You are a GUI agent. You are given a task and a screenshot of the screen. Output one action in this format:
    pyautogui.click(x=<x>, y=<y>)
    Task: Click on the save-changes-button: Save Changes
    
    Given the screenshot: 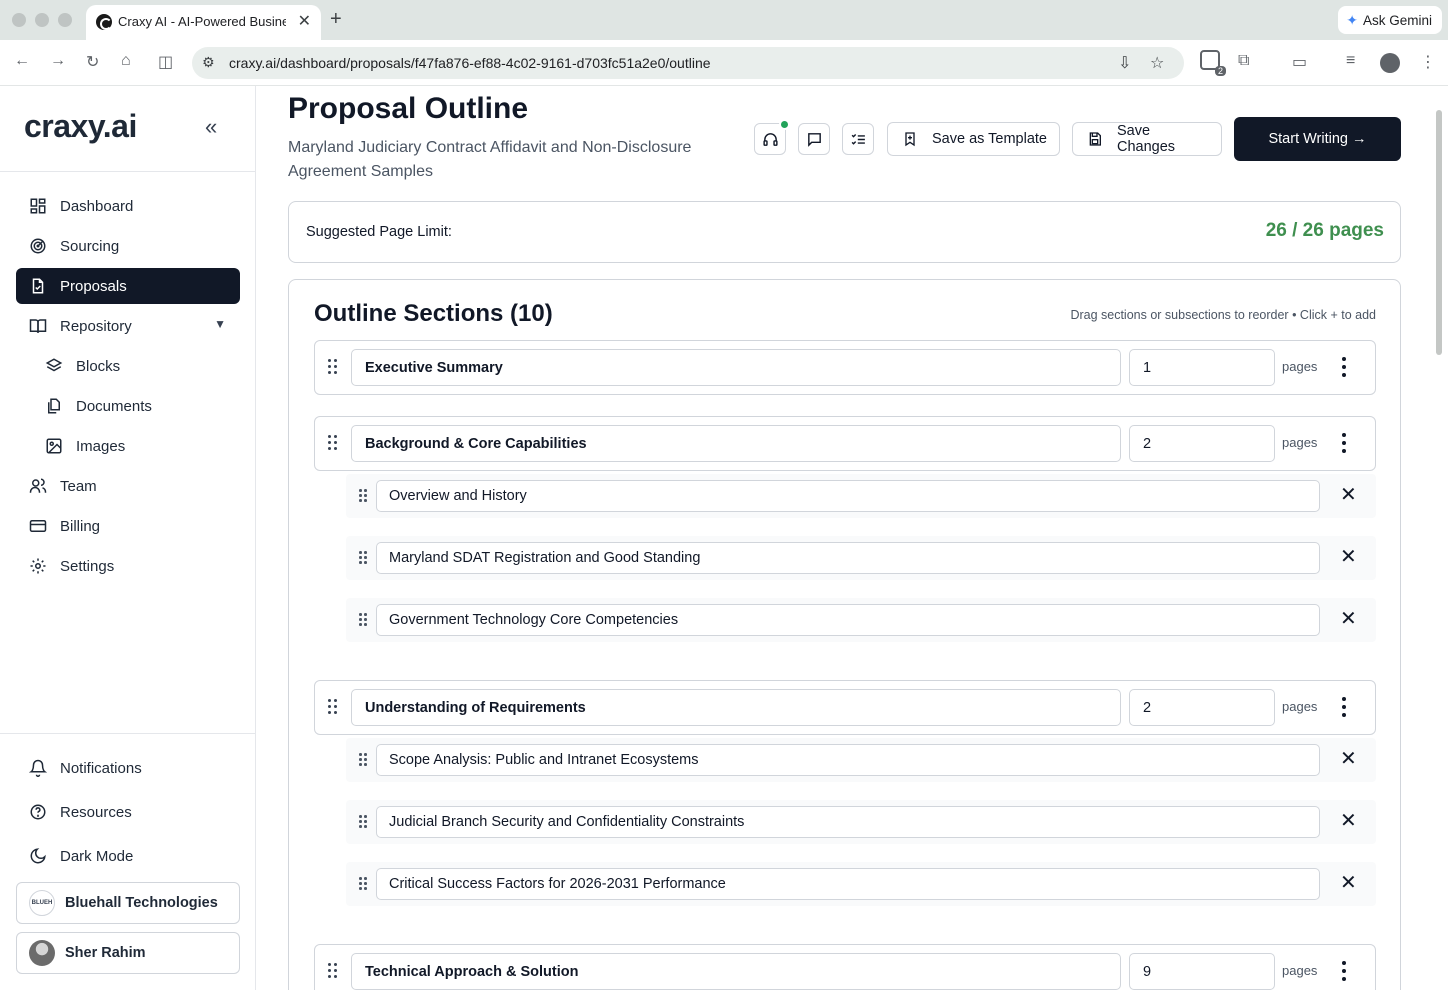 What is the action you would take?
    pyautogui.click(x=1147, y=139)
    